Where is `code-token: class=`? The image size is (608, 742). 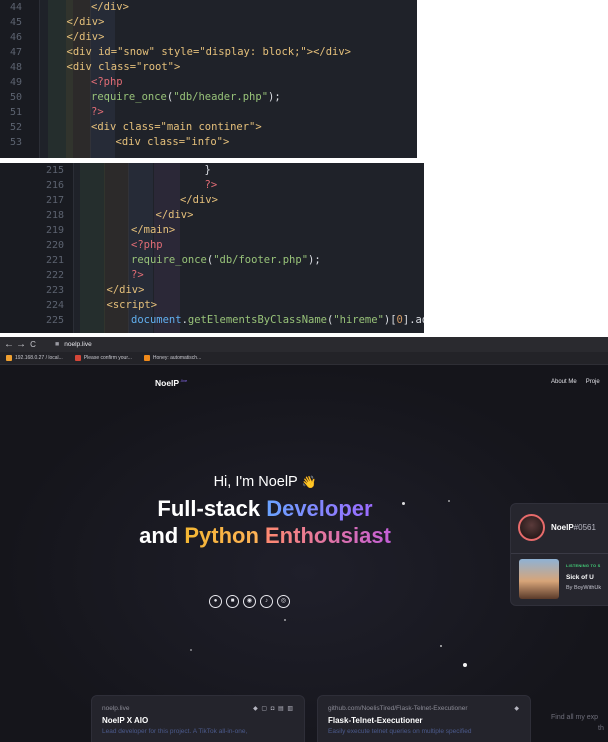
code-token: class= is located at coordinates (117, 67).